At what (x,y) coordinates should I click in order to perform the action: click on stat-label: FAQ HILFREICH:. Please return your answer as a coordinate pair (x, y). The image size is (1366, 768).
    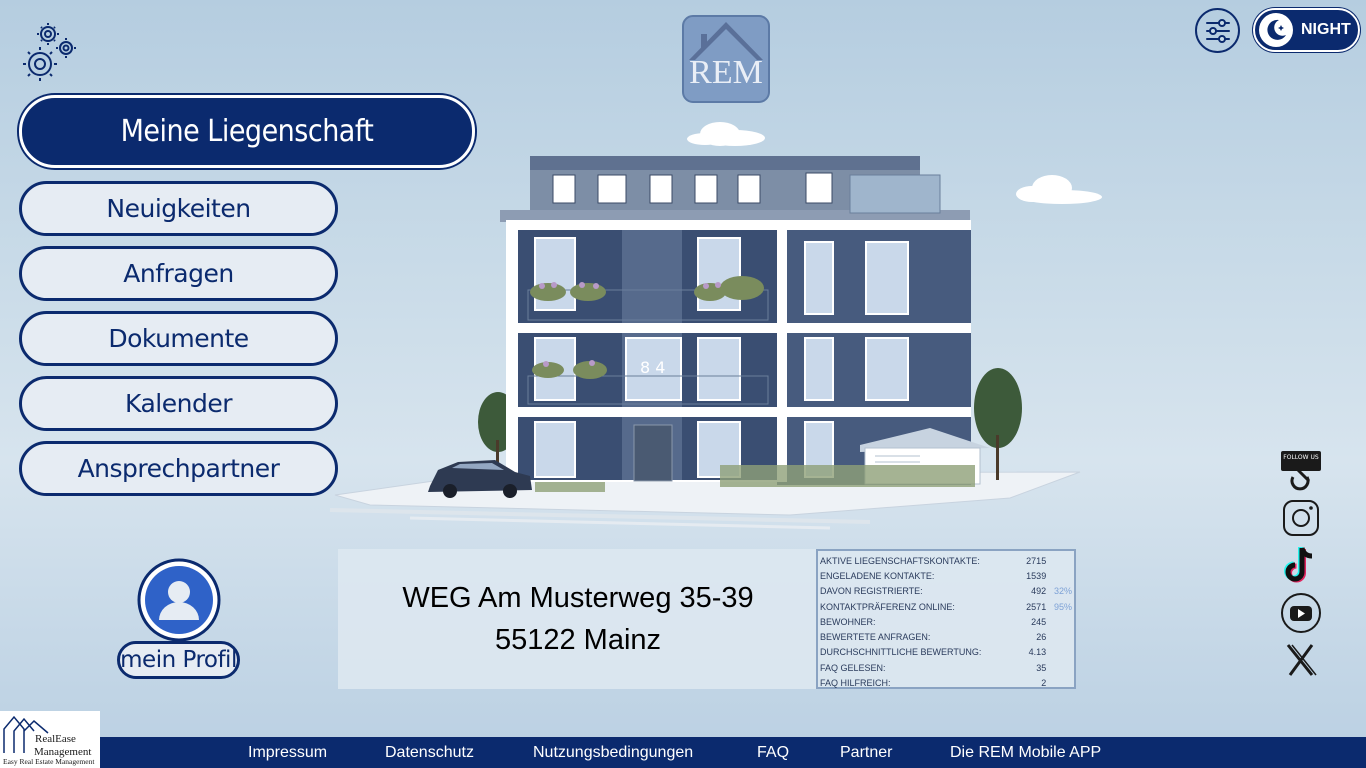
    Looking at the image, I should click on (855, 683).